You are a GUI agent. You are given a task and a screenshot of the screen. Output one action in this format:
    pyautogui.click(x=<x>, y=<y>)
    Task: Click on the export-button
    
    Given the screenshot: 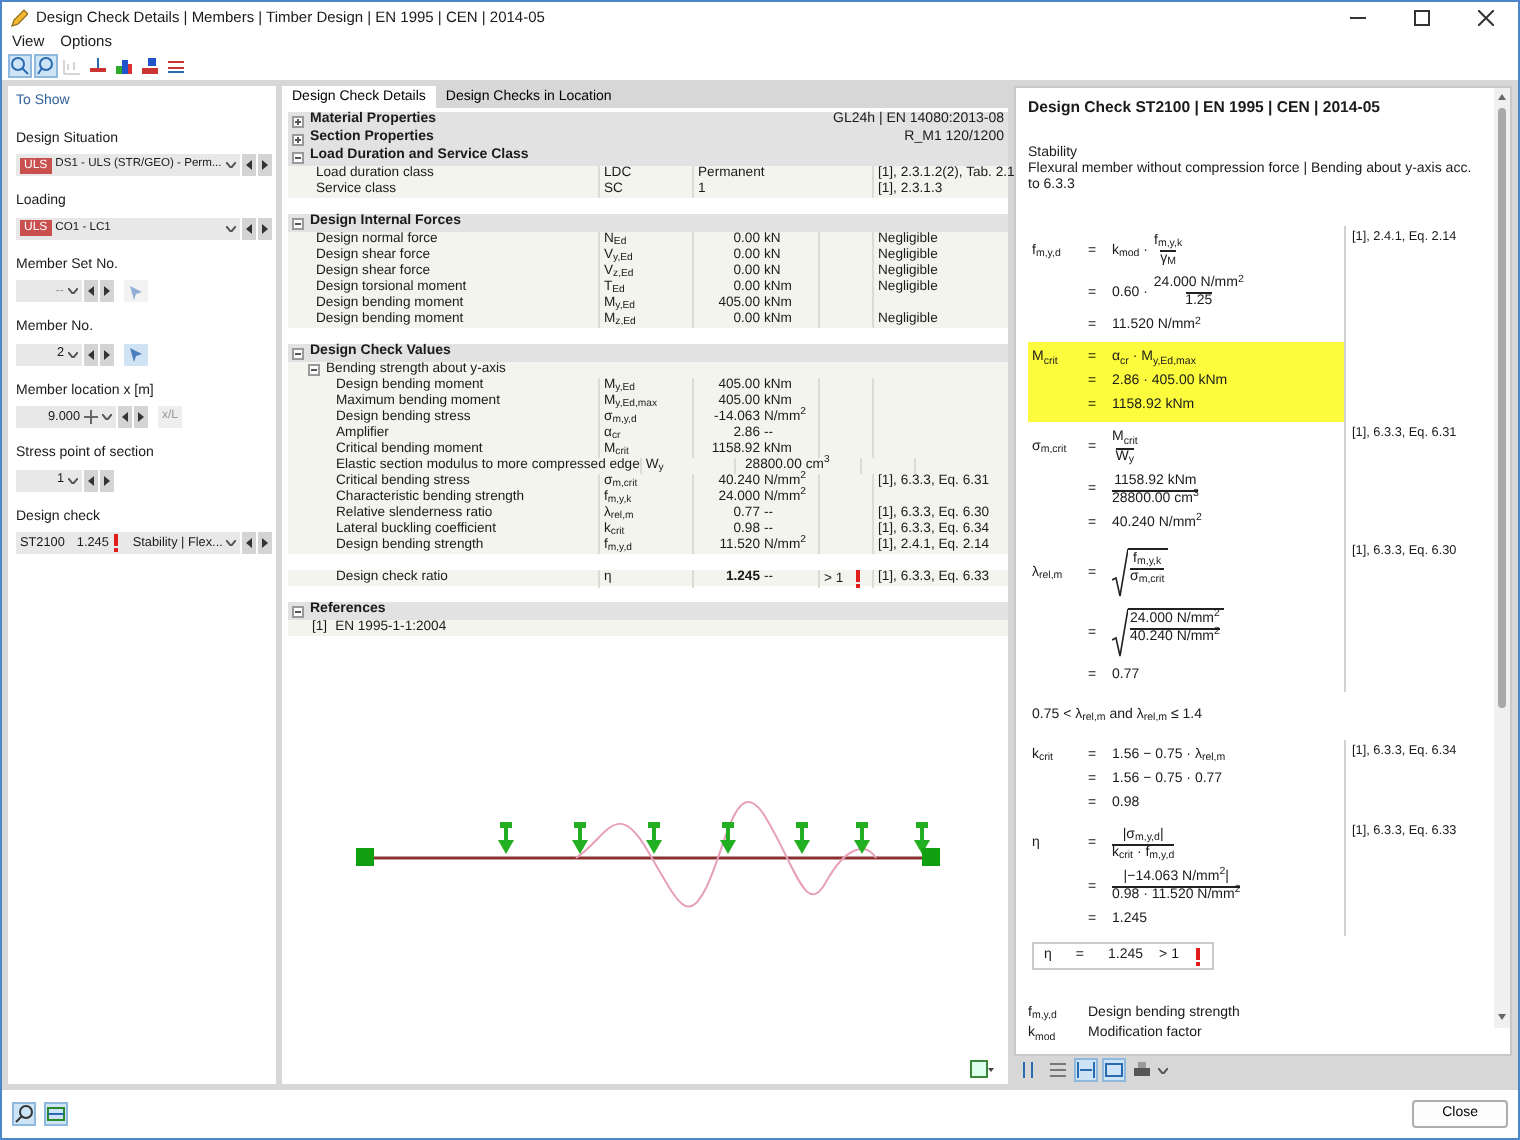 What is the action you would take?
    pyautogui.click(x=982, y=1068)
    